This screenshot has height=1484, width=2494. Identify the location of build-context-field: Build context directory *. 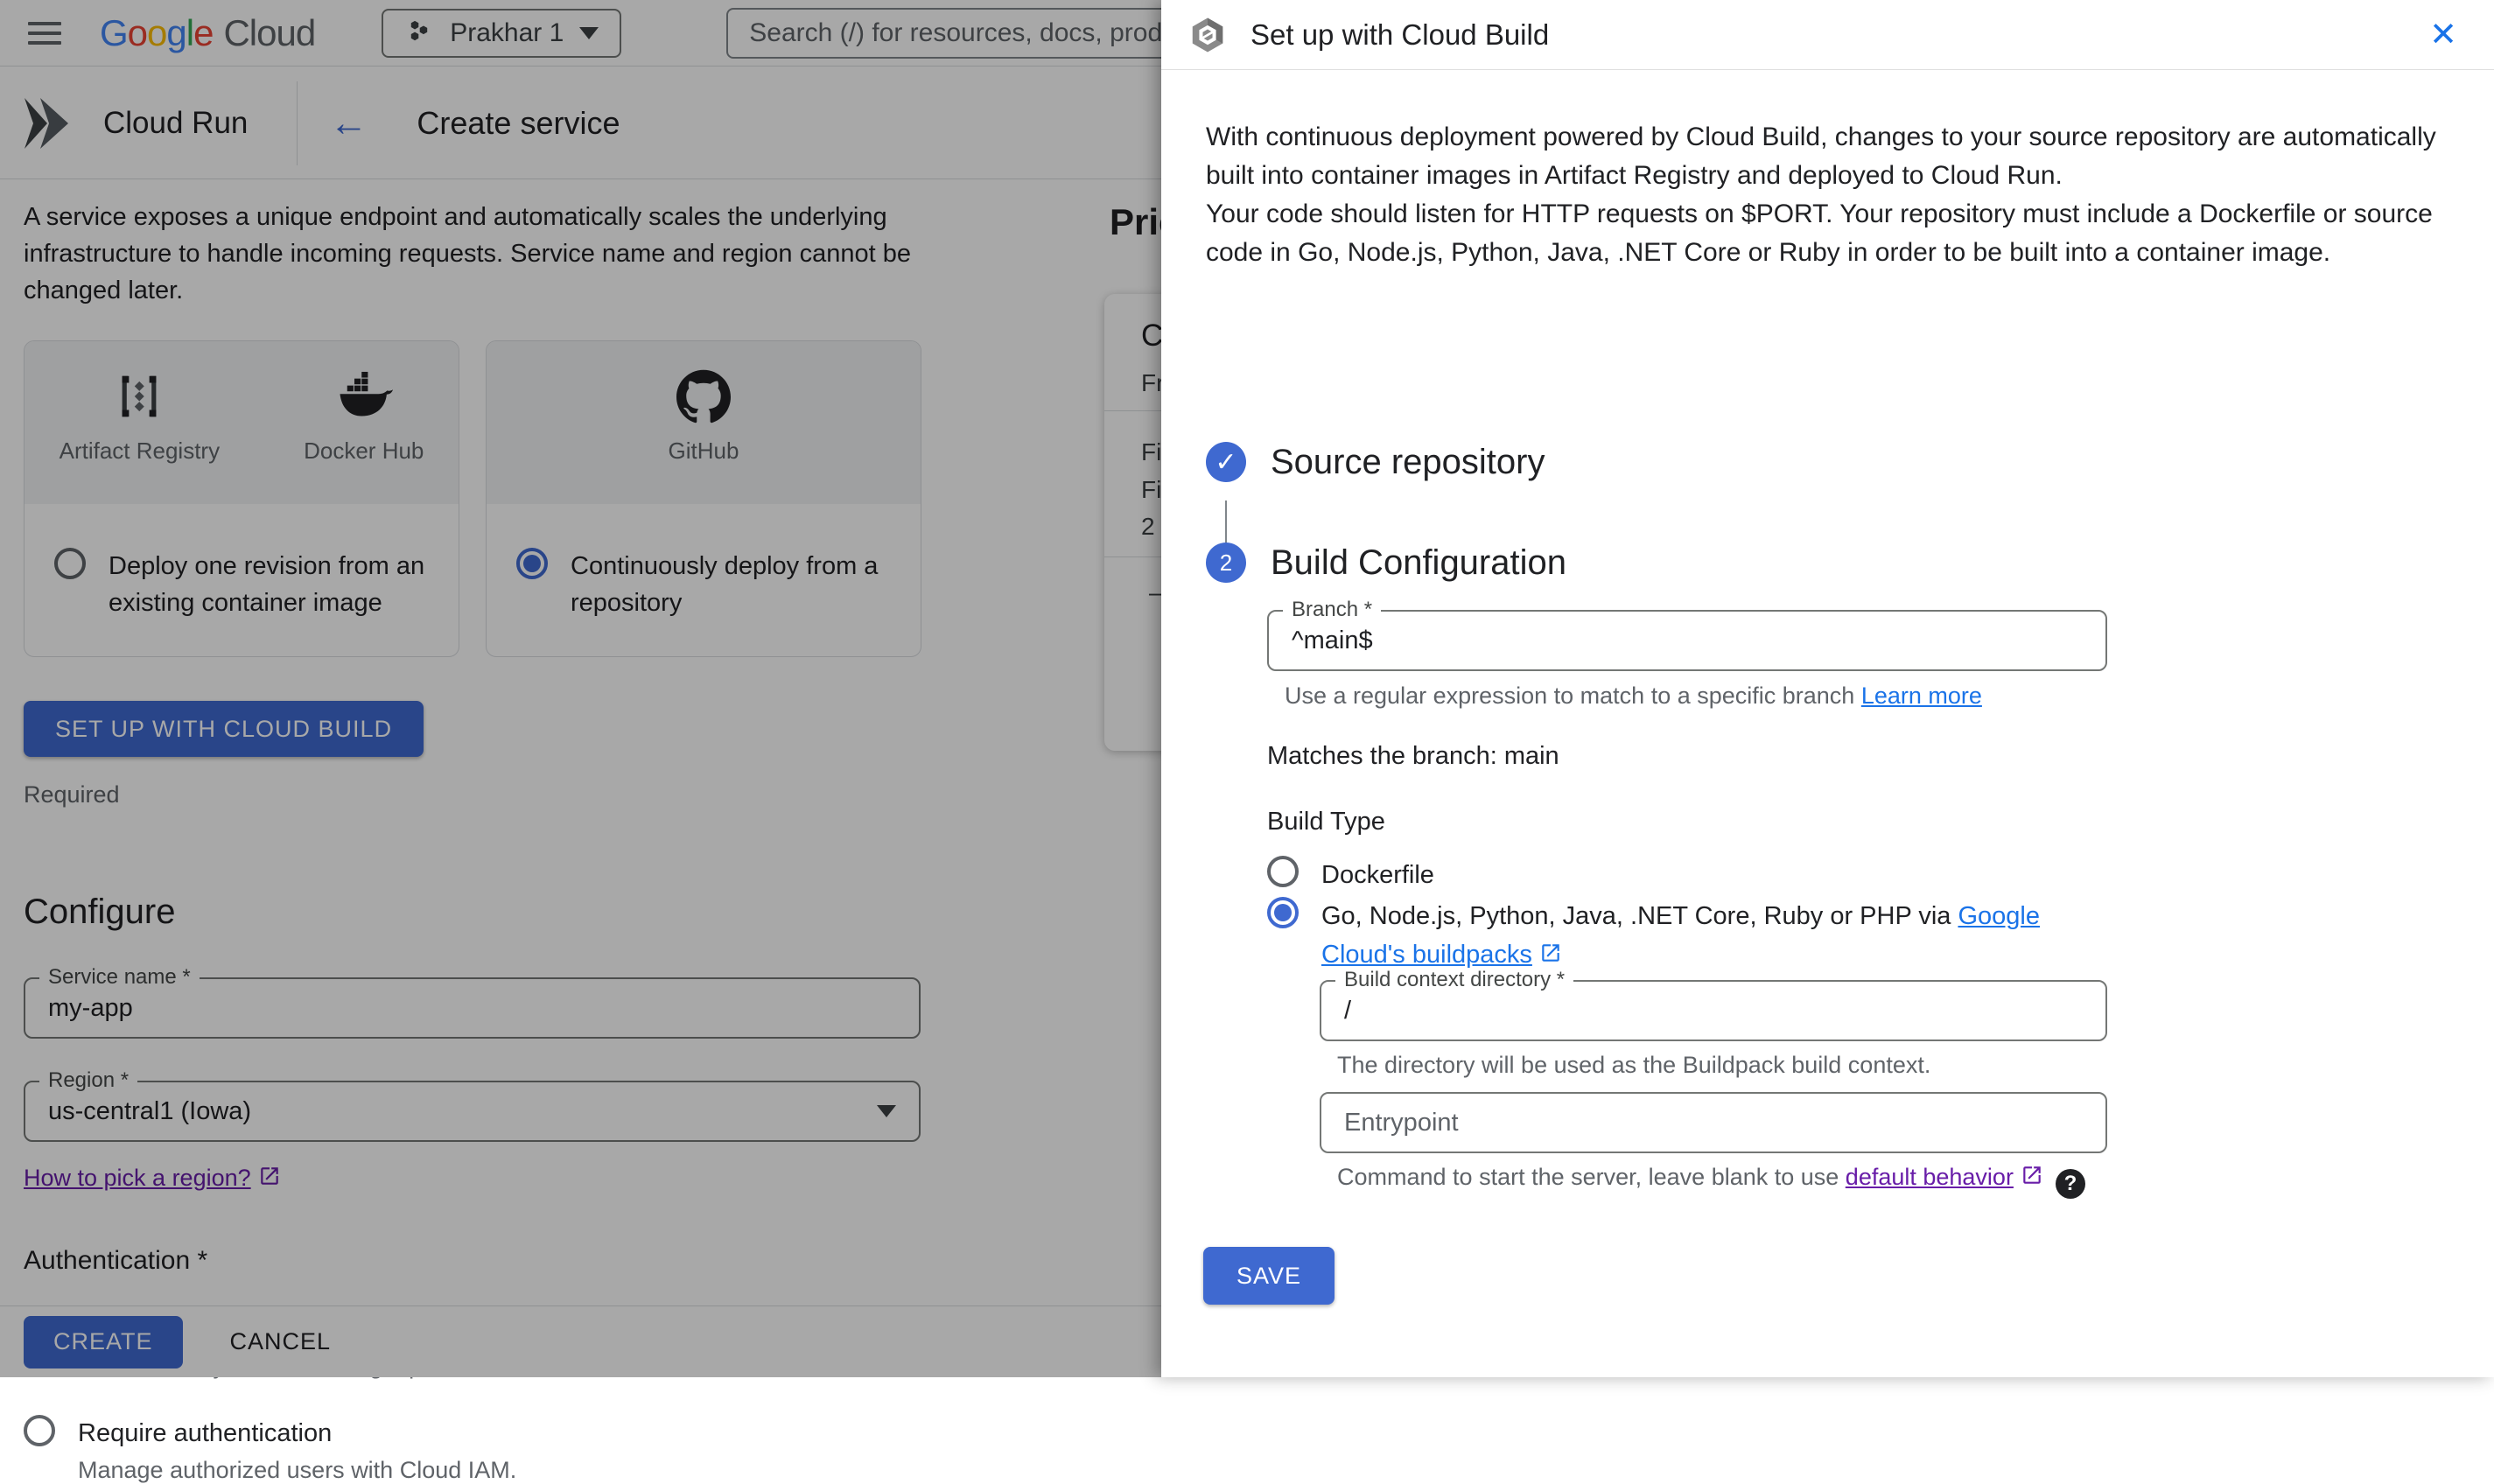
(1713, 1010).